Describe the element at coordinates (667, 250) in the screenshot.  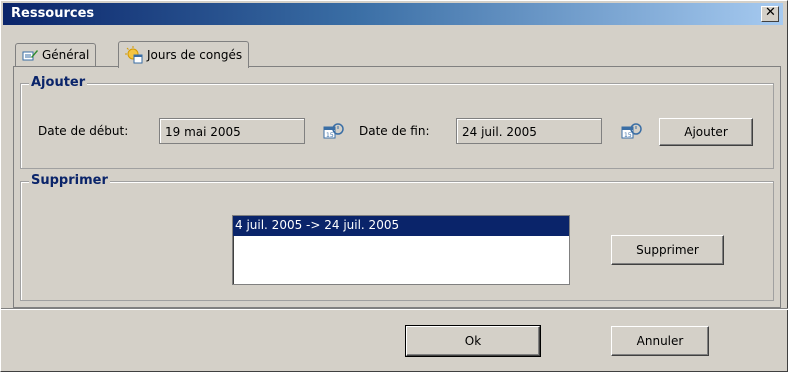
I see `remove-button: Supprimer` at that location.